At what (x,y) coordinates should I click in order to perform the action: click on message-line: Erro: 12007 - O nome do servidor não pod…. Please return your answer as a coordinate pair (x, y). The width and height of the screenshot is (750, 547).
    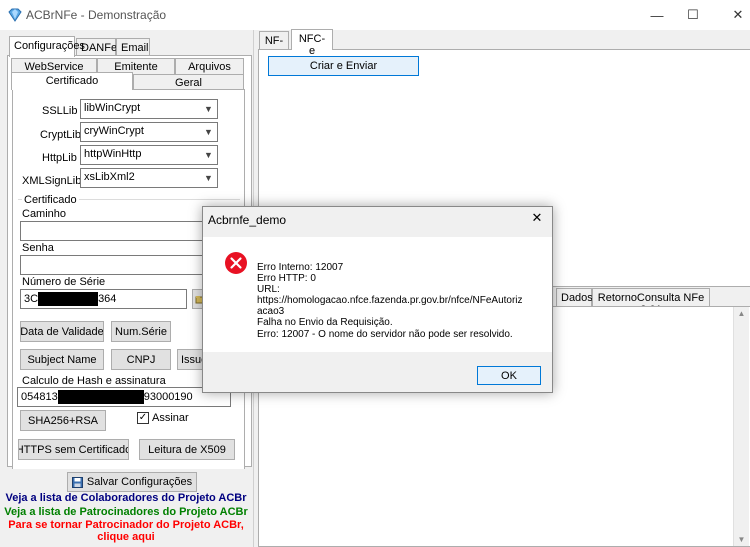
    Looking at the image, I should click on (385, 334).